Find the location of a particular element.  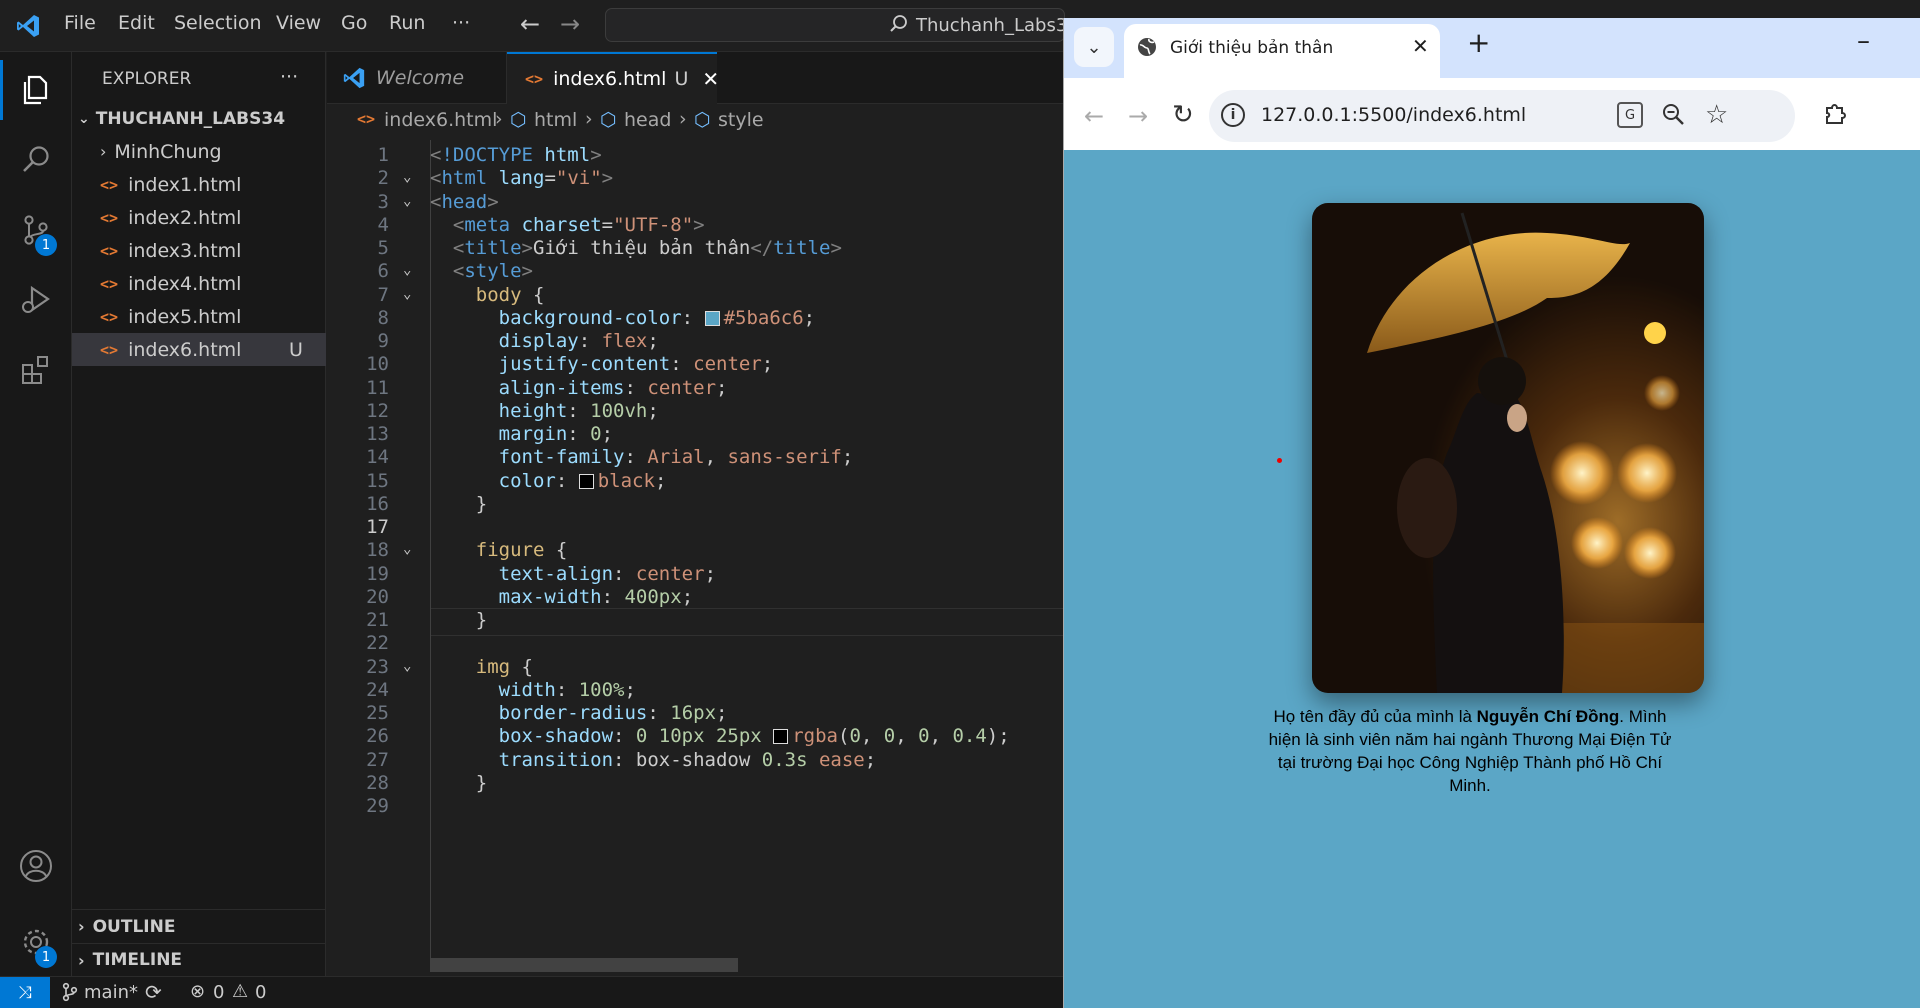

outline-label: OUTLINE is located at coordinates (134, 926).